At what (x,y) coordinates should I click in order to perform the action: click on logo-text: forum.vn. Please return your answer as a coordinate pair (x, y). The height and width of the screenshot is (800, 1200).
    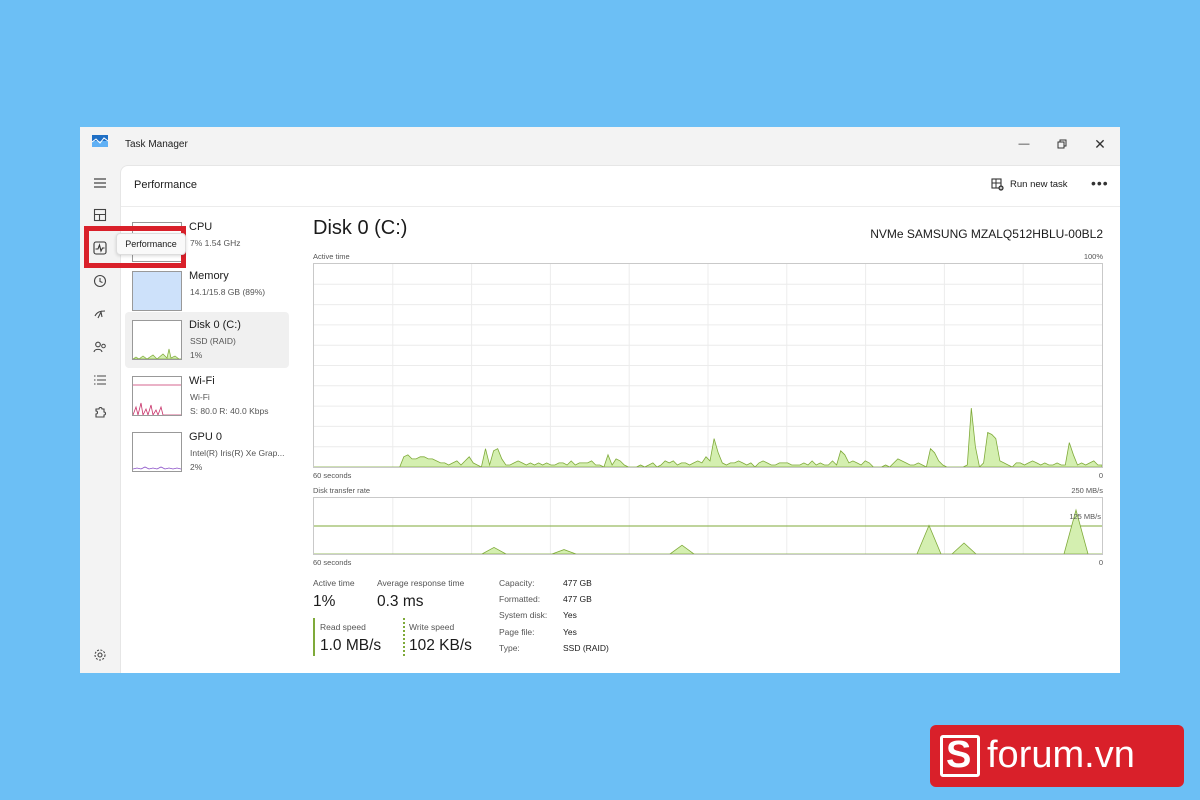
    Looking at the image, I should click on (1061, 755).